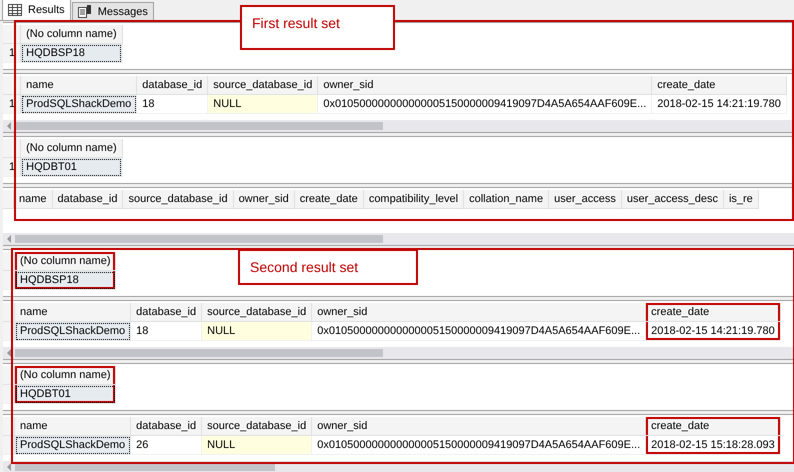 This screenshot has width=794, height=472. Describe the element at coordinates (15, 10) in the screenshot. I see `grid-icon` at that location.